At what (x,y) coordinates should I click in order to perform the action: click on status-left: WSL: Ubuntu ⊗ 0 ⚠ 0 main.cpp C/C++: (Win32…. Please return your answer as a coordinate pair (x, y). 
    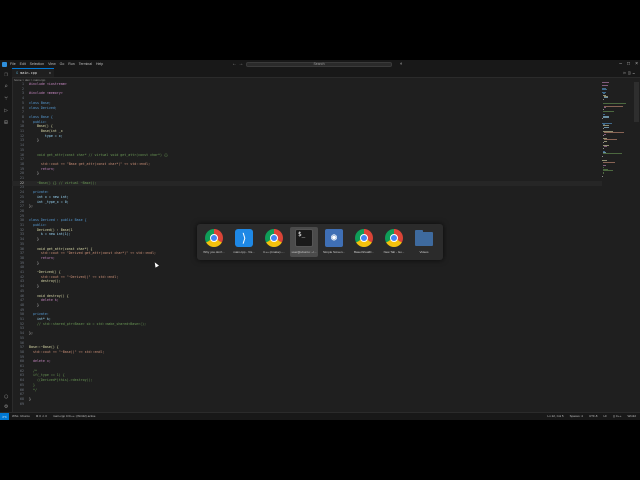
    Looking at the image, I should click on (53, 416).